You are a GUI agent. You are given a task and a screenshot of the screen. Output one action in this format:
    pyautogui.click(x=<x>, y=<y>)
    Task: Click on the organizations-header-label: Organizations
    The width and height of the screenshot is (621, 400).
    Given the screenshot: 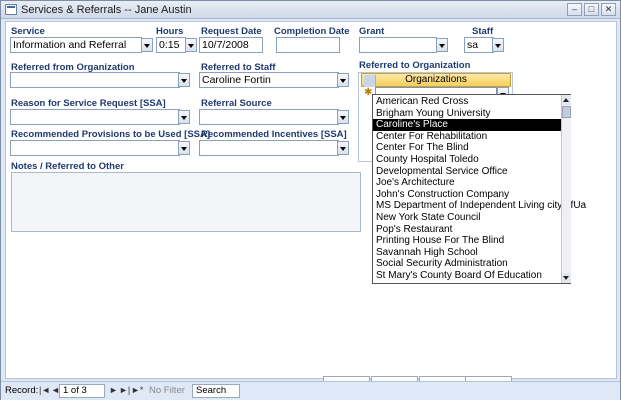 What is the action you would take?
    pyautogui.click(x=436, y=79)
    